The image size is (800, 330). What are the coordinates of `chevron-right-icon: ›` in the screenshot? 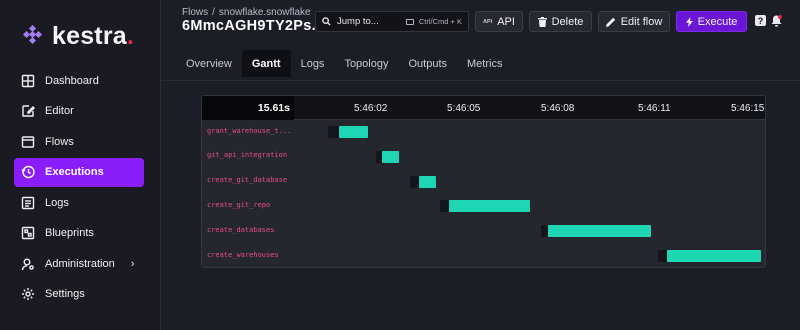 It's located at (132, 263).